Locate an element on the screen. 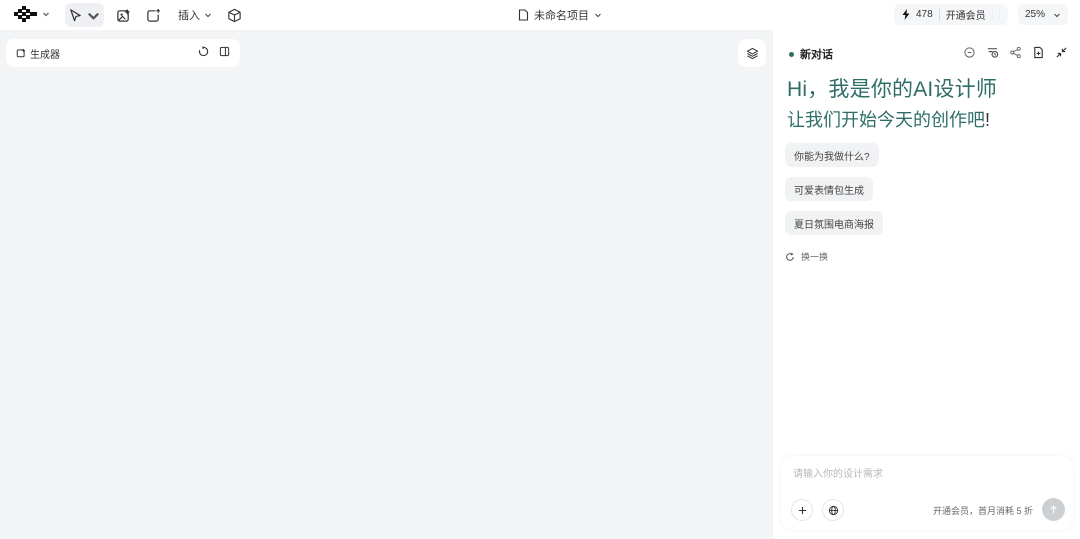 This screenshot has height=539, width=1080. project-name: 未命名项目 is located at coordinates (561, 16).